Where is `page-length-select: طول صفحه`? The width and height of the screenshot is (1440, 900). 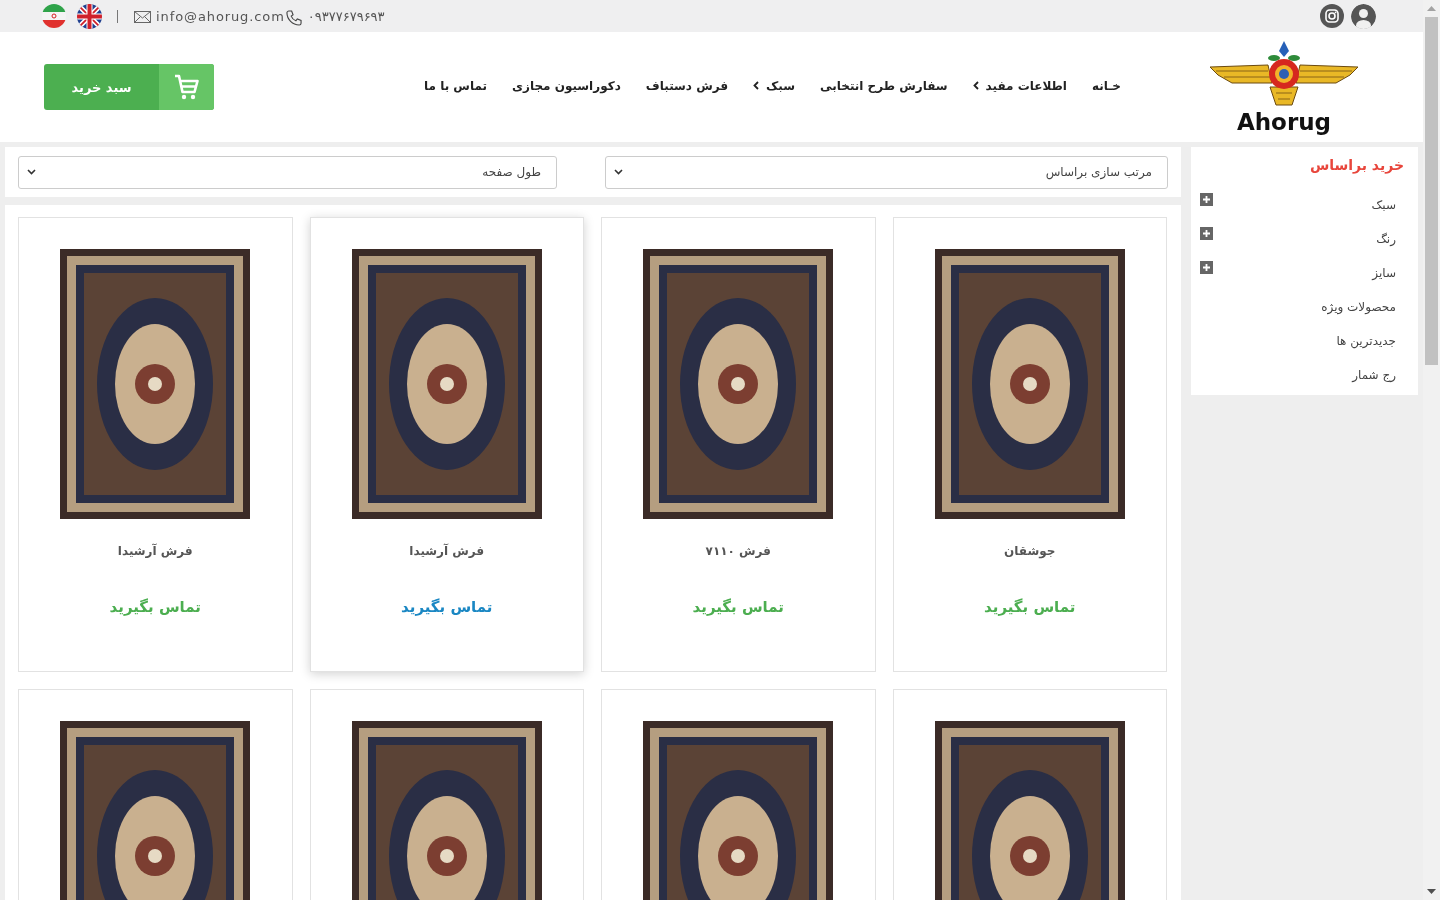
page-length-select: طول صفحه is located at coordinates (287, 172).